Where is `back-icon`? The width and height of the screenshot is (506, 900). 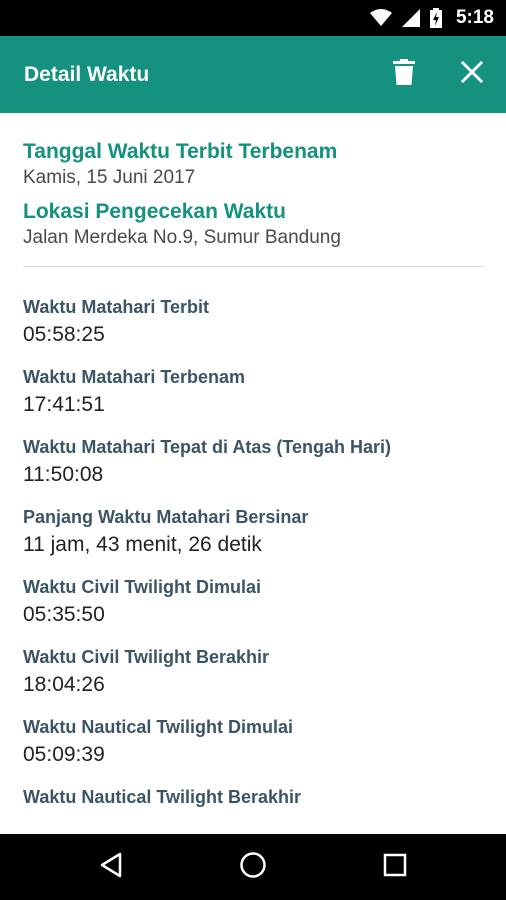 back-icon is located at coordinates (111, 867).